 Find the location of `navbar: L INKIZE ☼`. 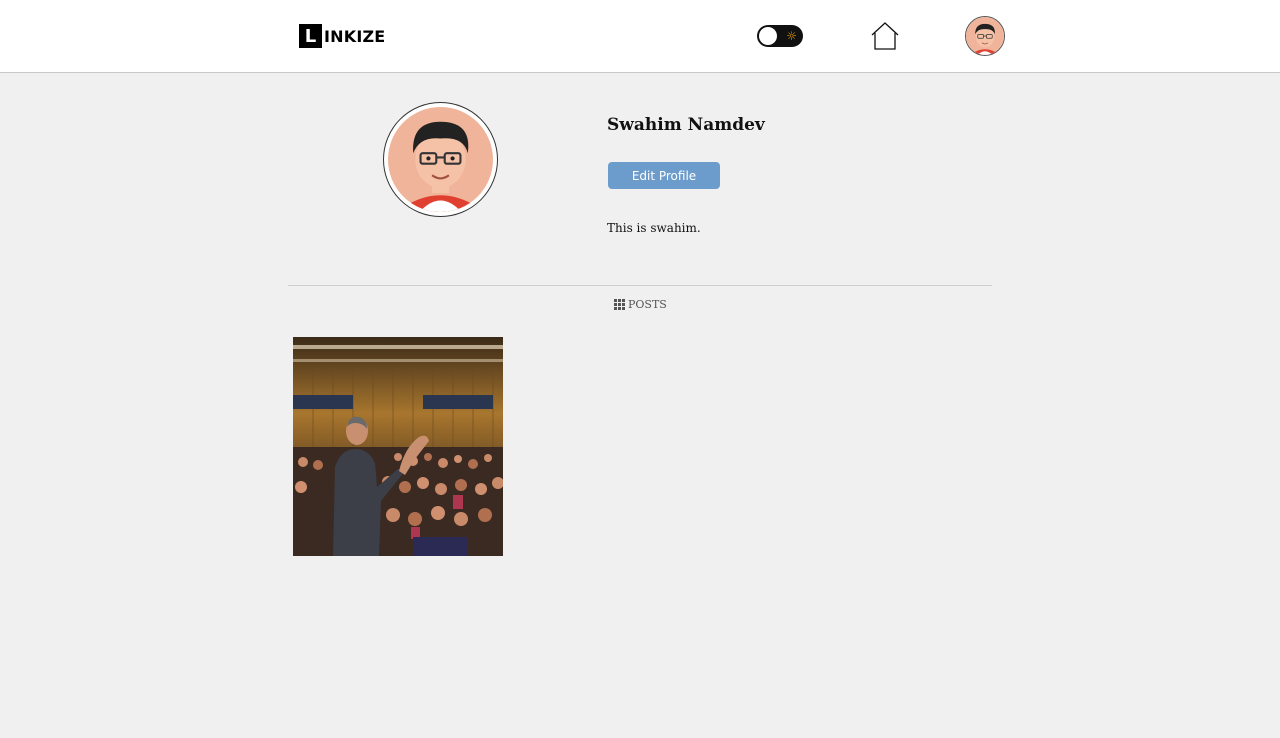

navbar: L INKIZE ☼ is located at coordinates (640, 36).